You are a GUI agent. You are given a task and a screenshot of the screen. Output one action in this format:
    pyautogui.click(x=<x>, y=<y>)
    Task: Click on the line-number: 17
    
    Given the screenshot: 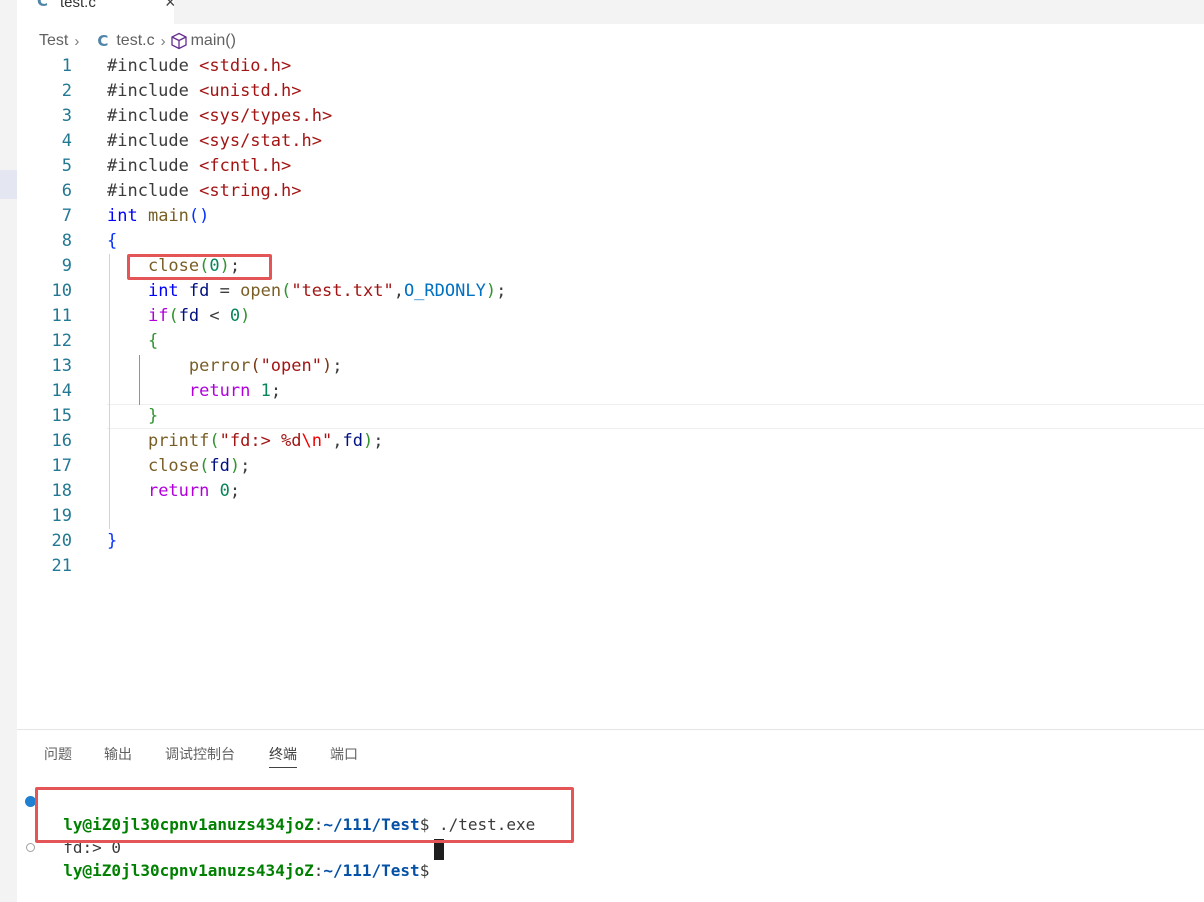 What is the action you would take?
    pyautogui.click(x=61, y=466)
    